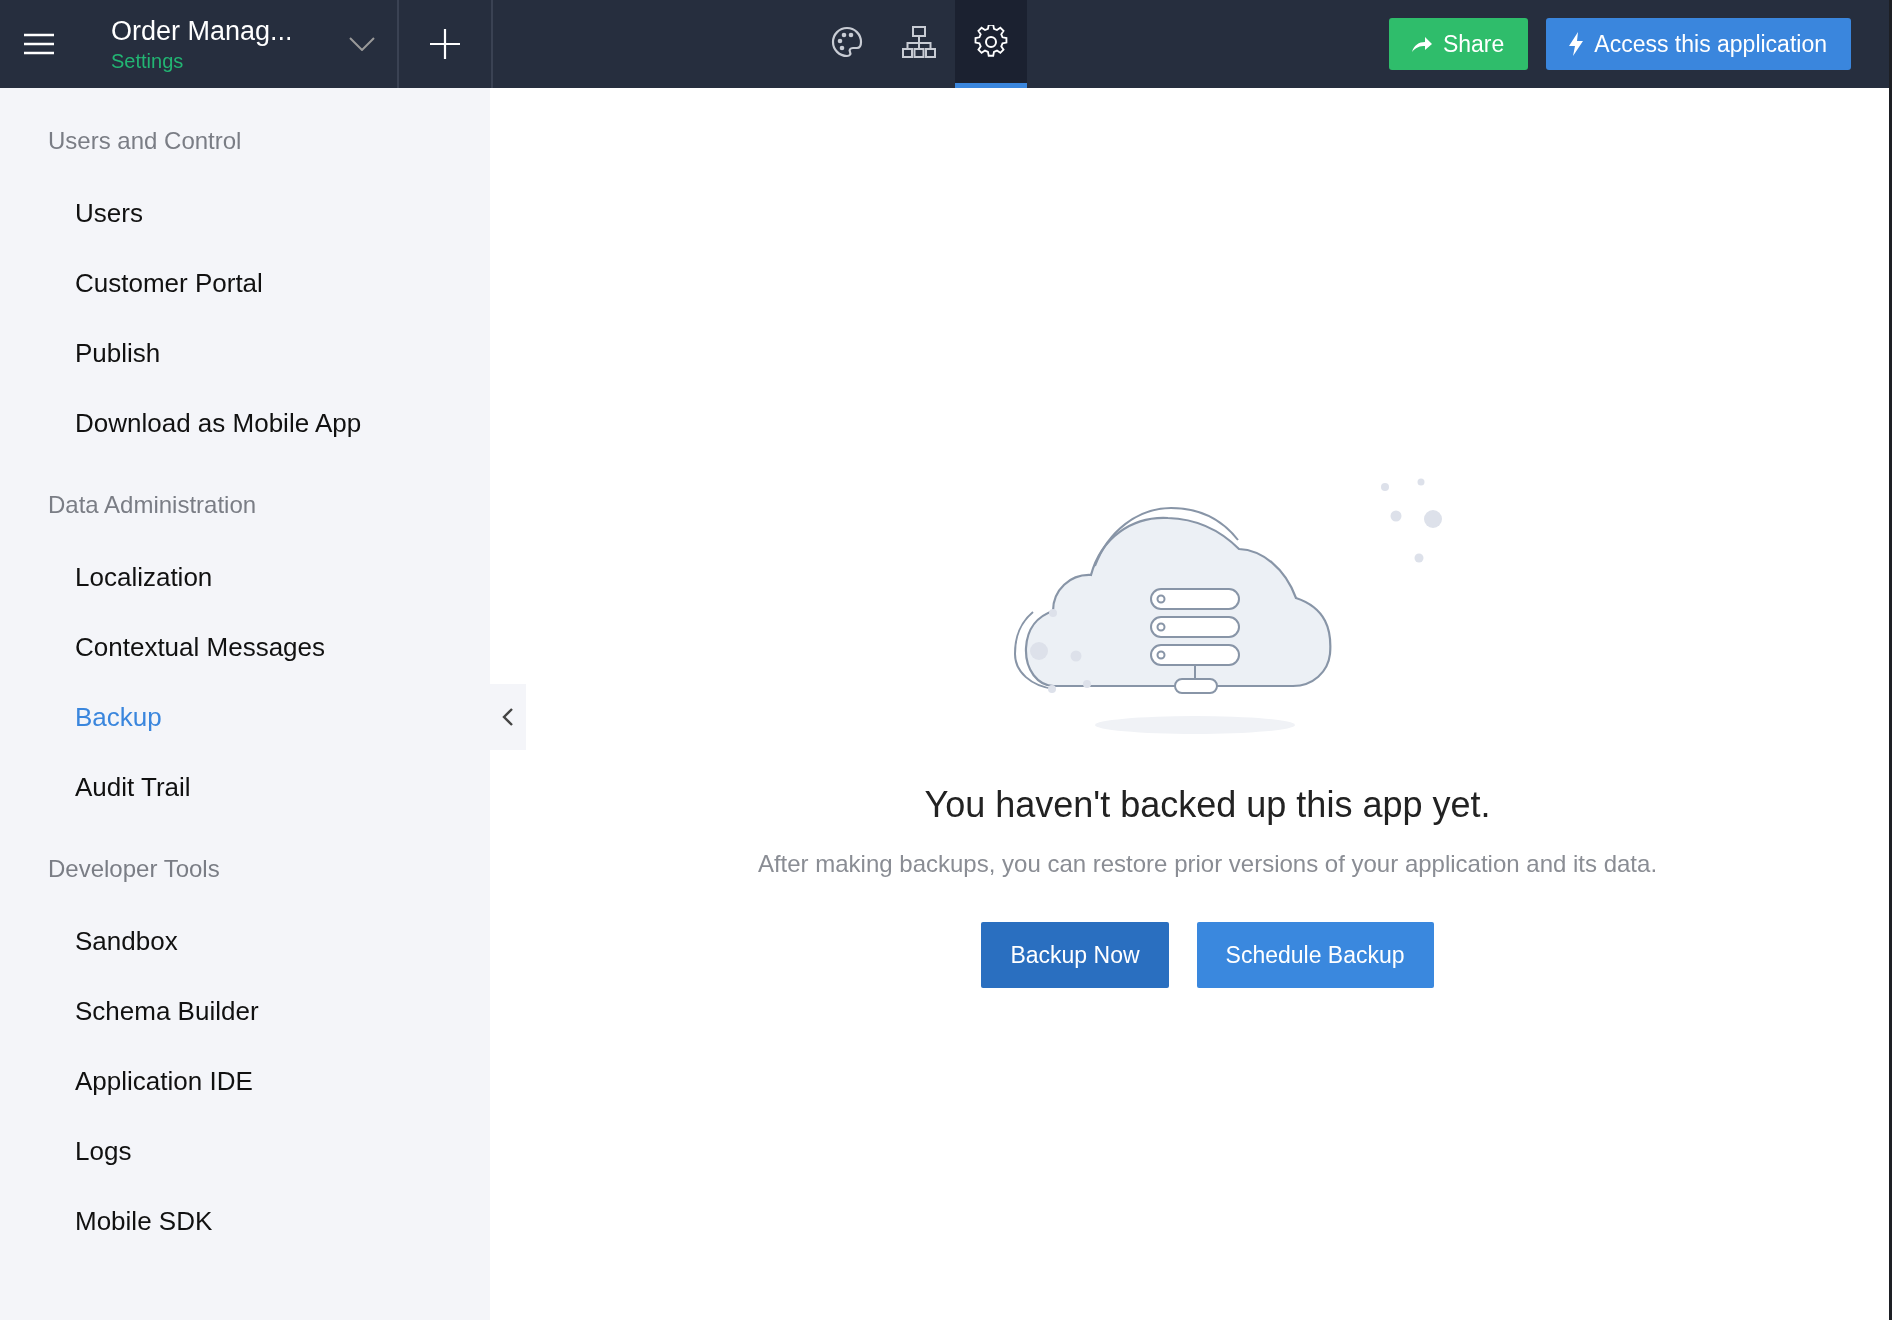 The width and height of the screenshot is (1892, 1320). Describe the element at coordinates (152, 505) in the screenshot. I see `section-heading: Data Administration` at that location.